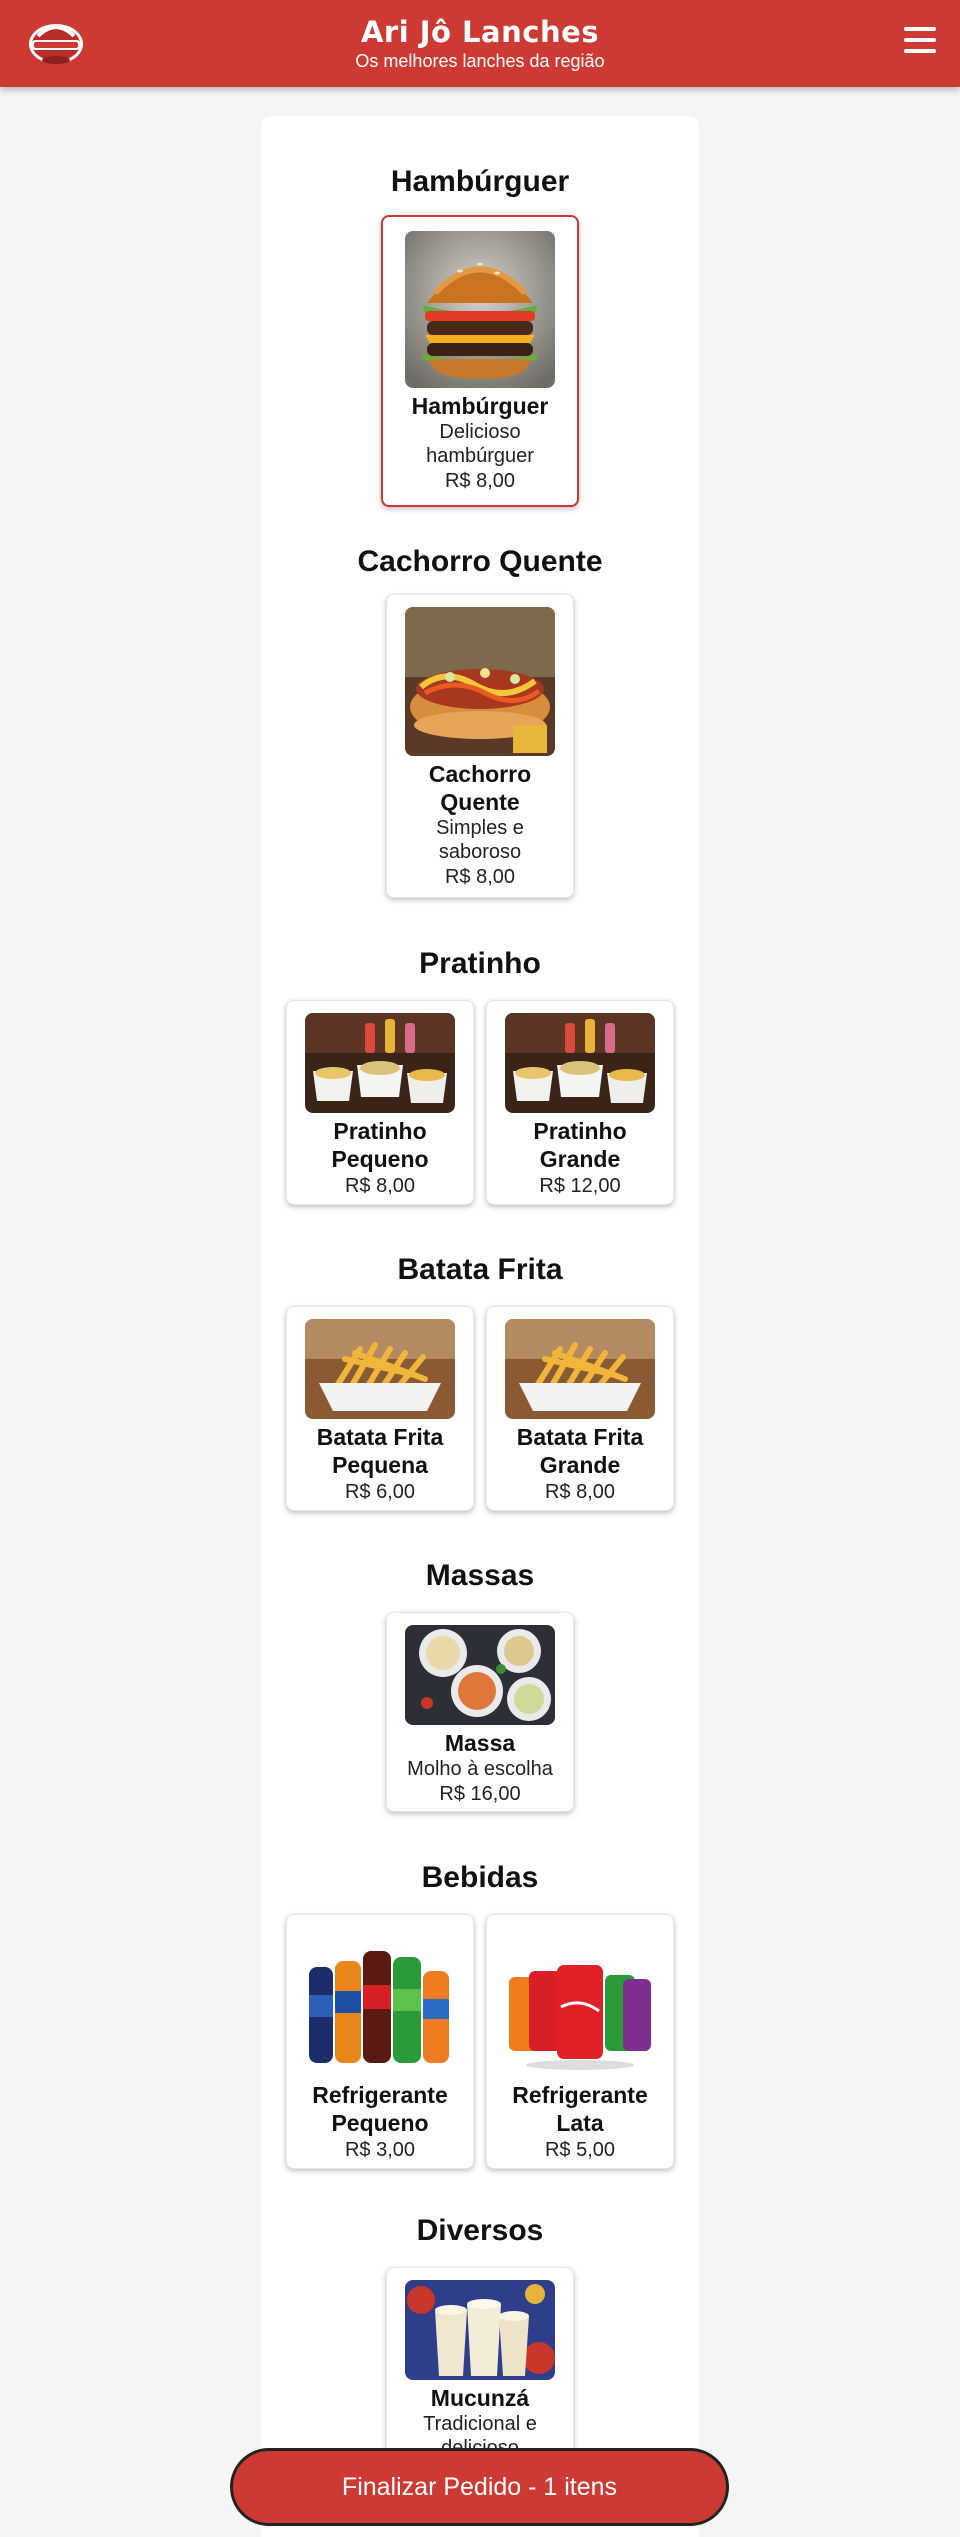  What do you see at coordinates (480, 2230) in the screenshot?
I see `section-title: Diversos` at bounding box center [480, 2230].